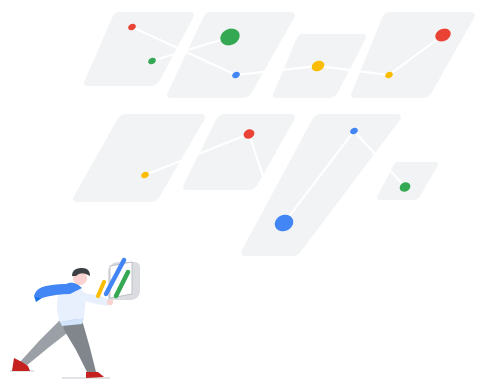  I want to click on front-shoe, so click(95, 375).